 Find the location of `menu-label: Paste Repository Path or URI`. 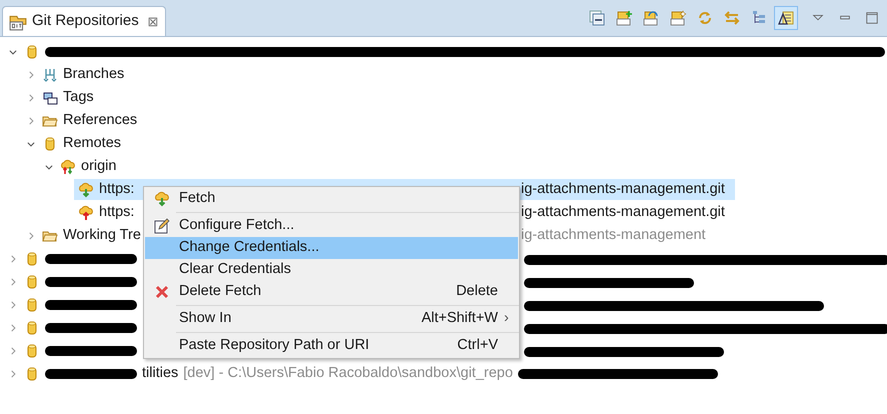

menu-label: Paste Repository Path or URI is located at coordinates (274, 346).